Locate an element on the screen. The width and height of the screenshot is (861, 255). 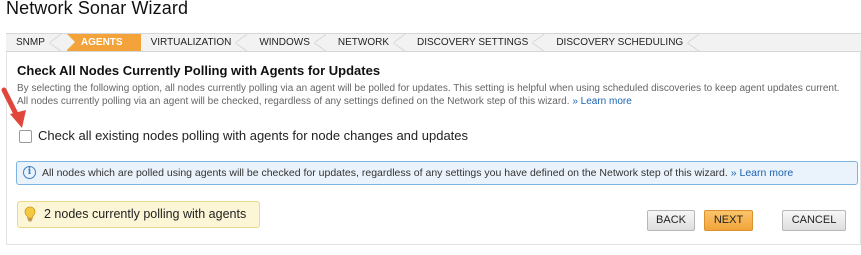
next-button: NEXT is located at coordinates (728, 220).